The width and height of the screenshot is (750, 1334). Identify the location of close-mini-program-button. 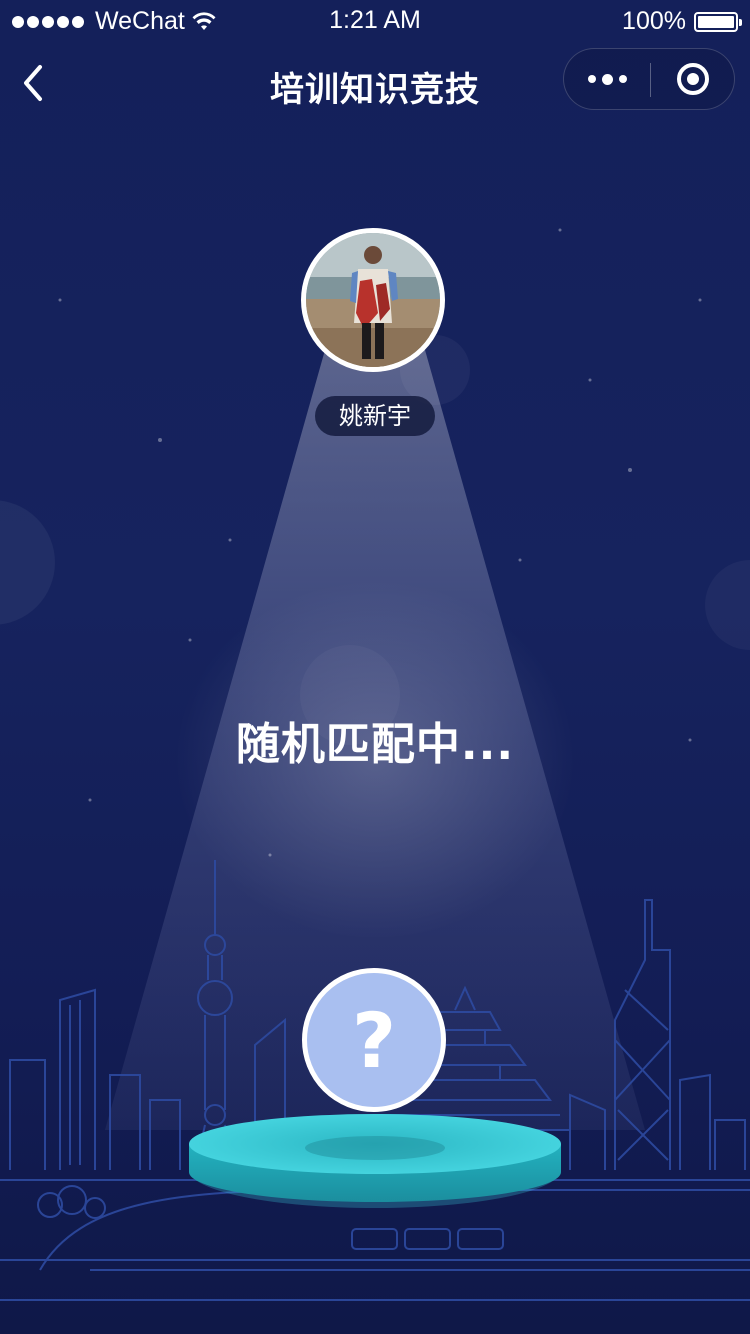
(693, 79).